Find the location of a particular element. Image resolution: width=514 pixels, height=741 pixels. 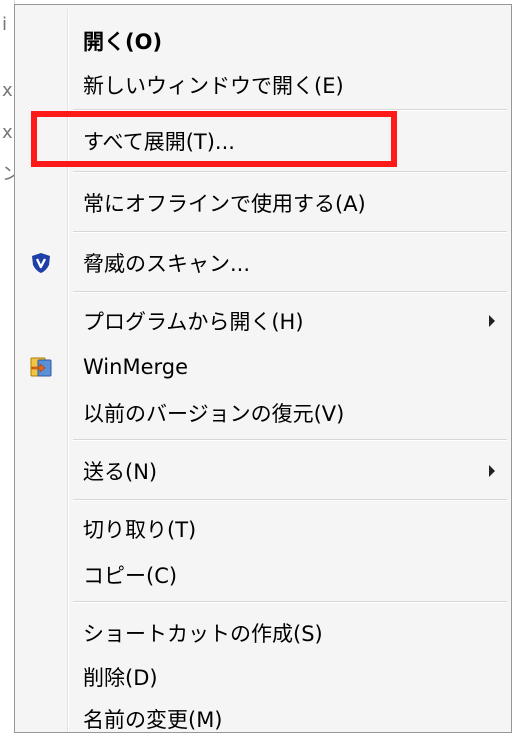

menu-item-create-shortcut: ショートカットの作成(S) is located at coordinates (263, 633).